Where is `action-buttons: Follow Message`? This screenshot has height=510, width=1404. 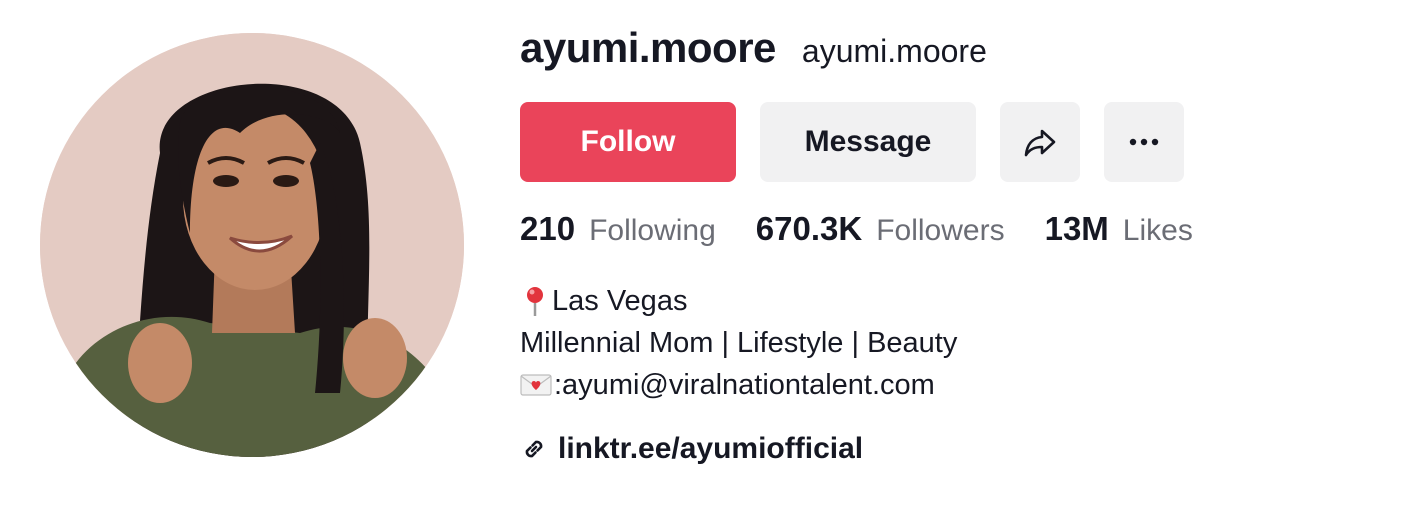
action-buttons: Follow Message is located at coordinates (852, 142).